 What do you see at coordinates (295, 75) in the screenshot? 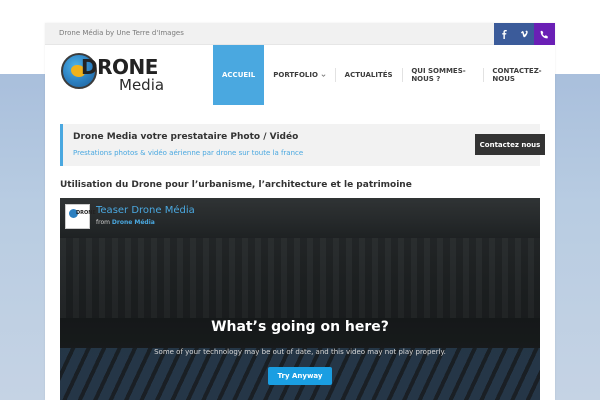
I see `nav-item-portfolio-label: PORTFOLIO` at bounding box center [295, 75].